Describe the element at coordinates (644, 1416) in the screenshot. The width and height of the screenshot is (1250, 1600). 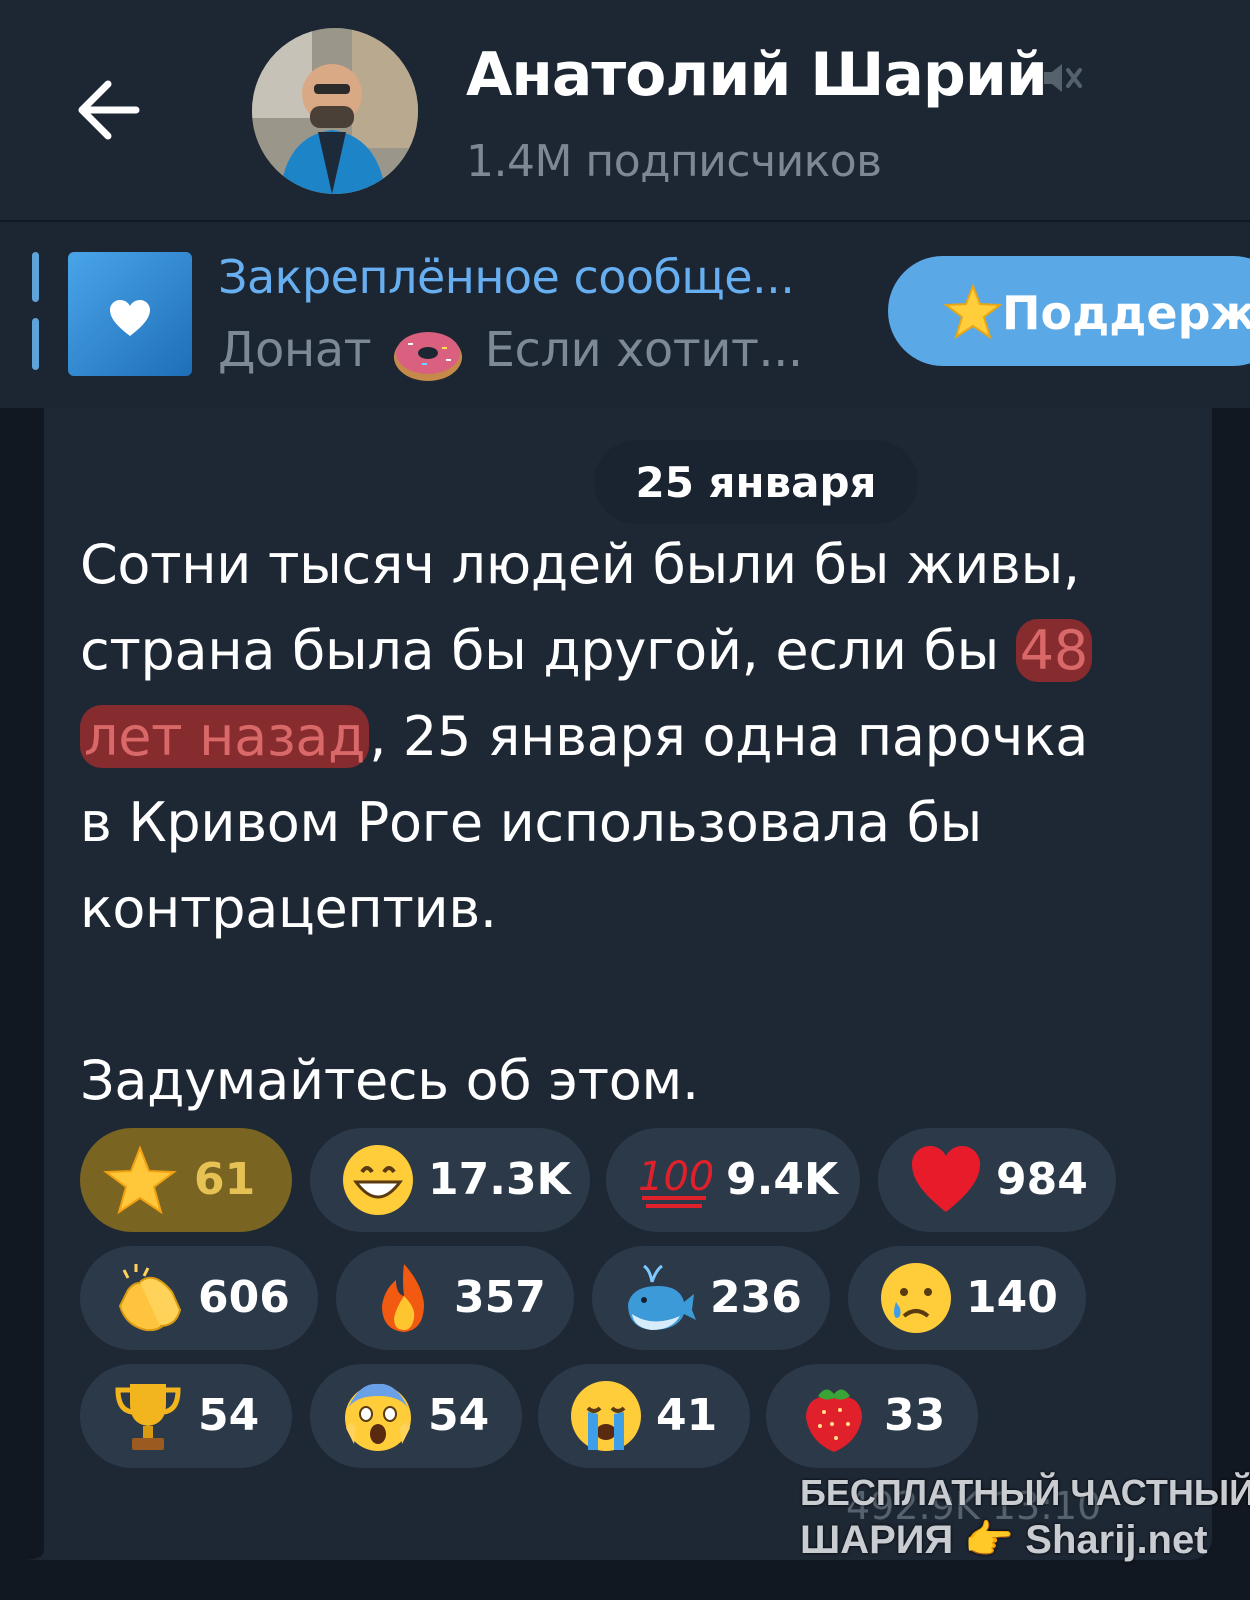
I see `reaction-cry: 41` at that location.